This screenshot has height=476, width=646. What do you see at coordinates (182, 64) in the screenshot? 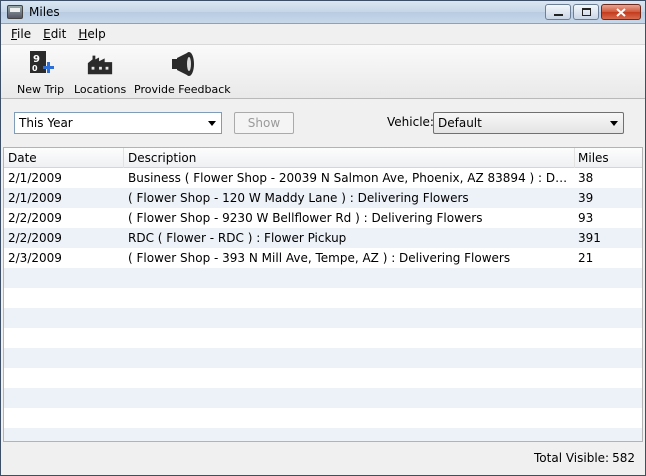
I see `megaphone-icon` at bounding box center [182, 64].